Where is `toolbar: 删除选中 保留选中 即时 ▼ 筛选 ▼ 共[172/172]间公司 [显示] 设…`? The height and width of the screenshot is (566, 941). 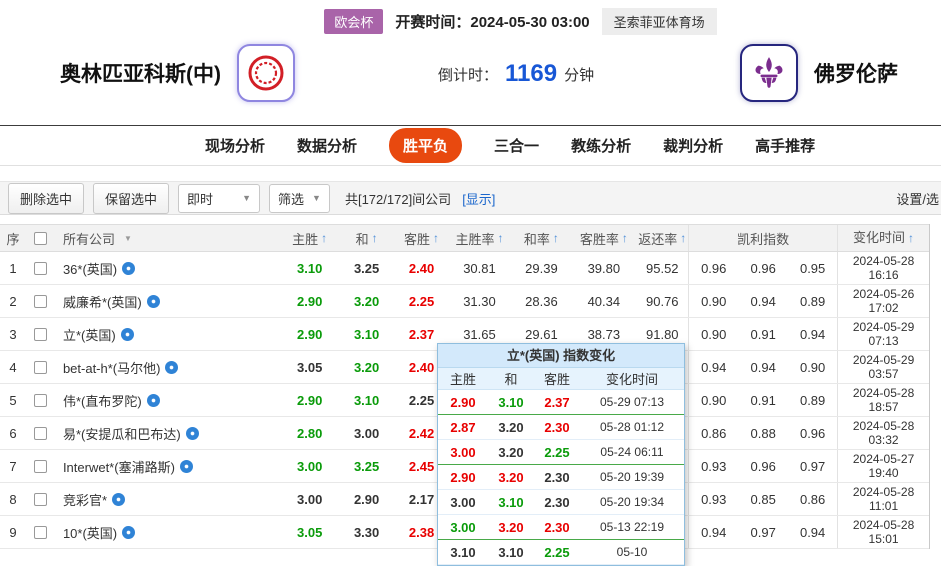 toolbar: 删除选中 保留选中 即时 ▼ 筛选 ▼ 共[172/172]间公司 [显示] 设… is located at coordinates (470, 198).